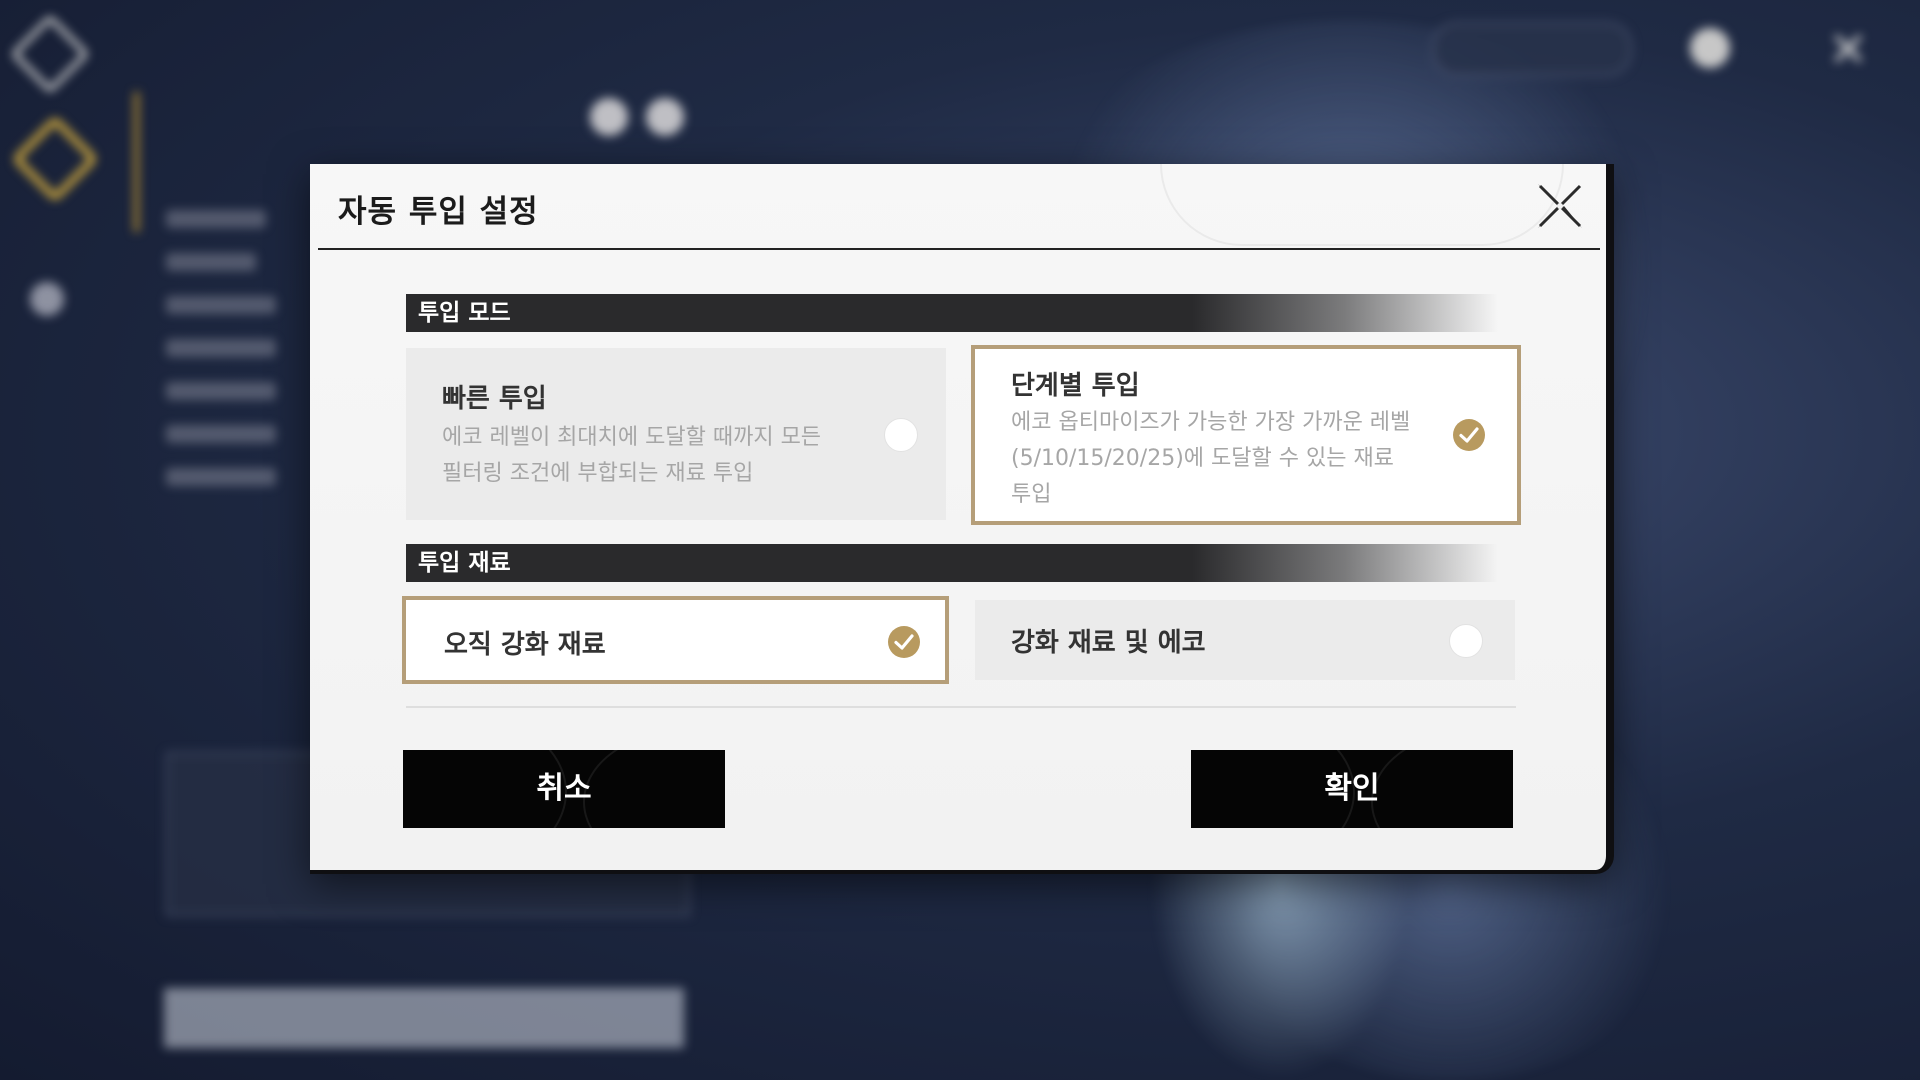 This screenshot has height=1080, width=1920. I want to click on confirm-button: 확인, so click(1352, 789).